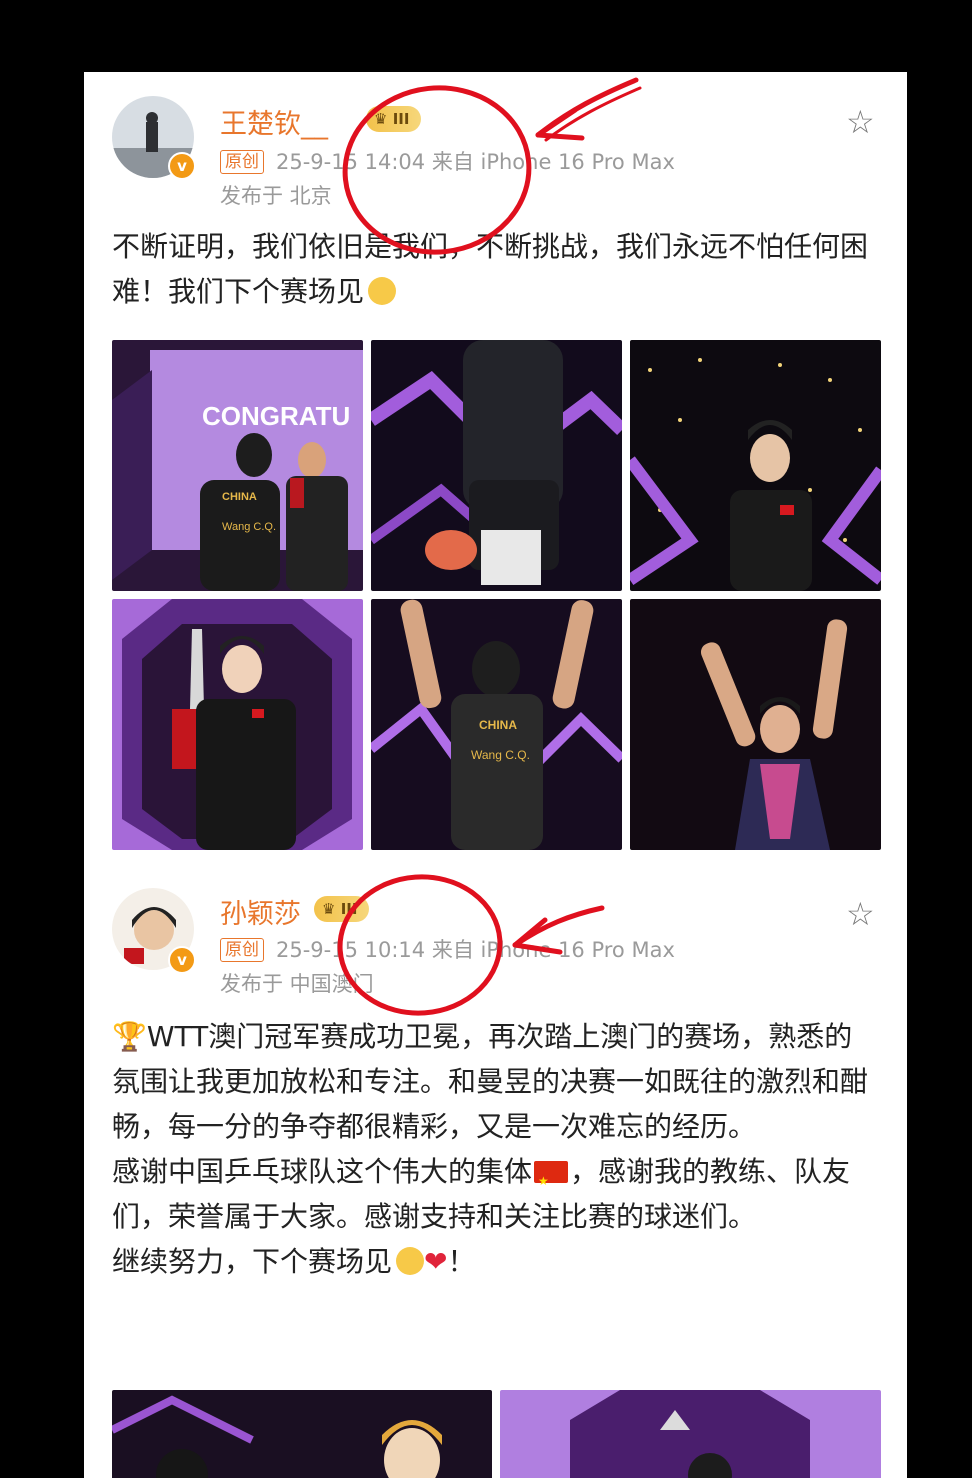  Describe the element at coordinates (274, 121) in the screenshot. I see `username: 王楚钦__` at that location.